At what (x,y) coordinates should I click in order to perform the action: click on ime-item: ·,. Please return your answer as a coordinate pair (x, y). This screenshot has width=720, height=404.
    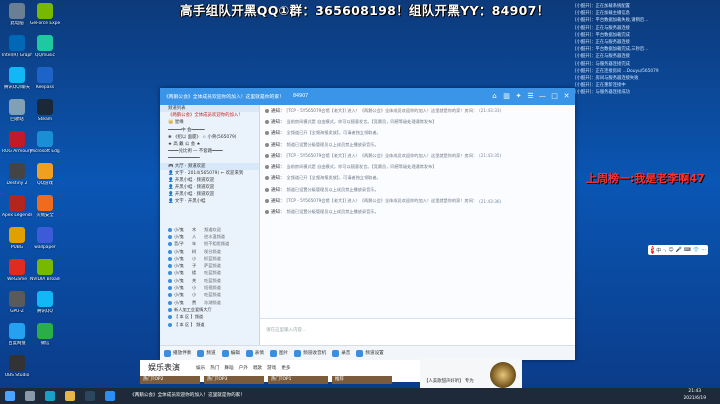
    Looking at the image, I should click on (664, 250).